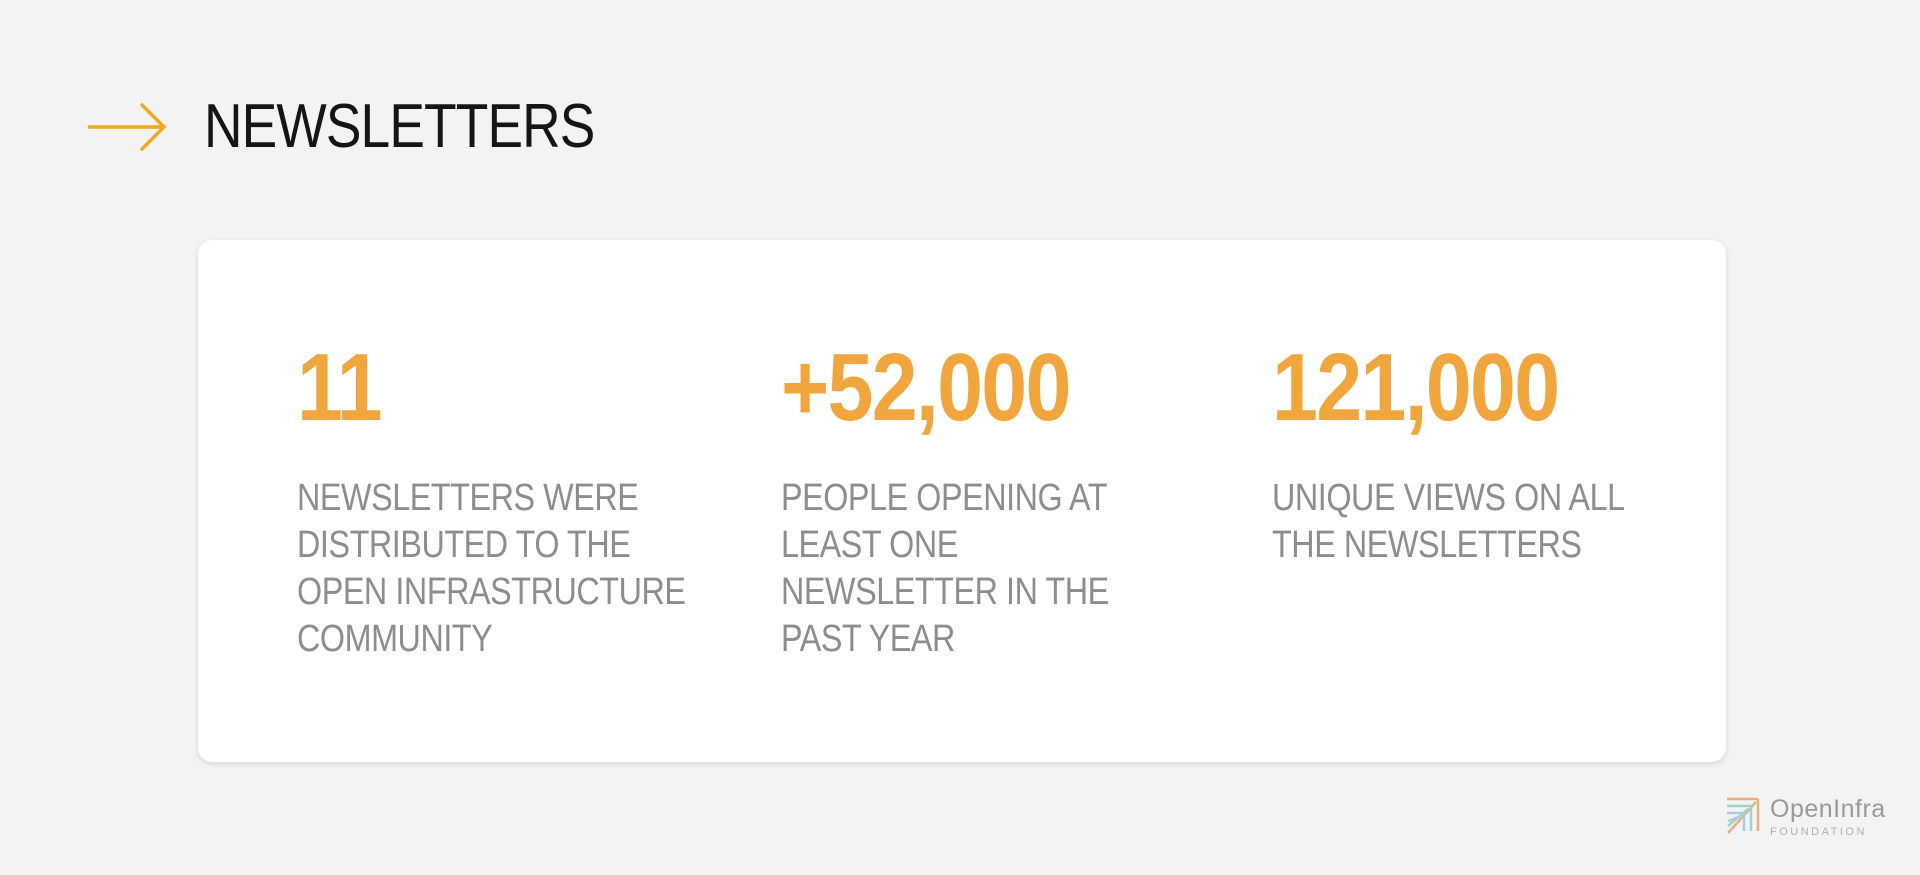 The width and height of the screenshot is (1920, 875). Describe the element at coordinates (340, 387) in the screenshot. I see `stat-value: 11` at that location.